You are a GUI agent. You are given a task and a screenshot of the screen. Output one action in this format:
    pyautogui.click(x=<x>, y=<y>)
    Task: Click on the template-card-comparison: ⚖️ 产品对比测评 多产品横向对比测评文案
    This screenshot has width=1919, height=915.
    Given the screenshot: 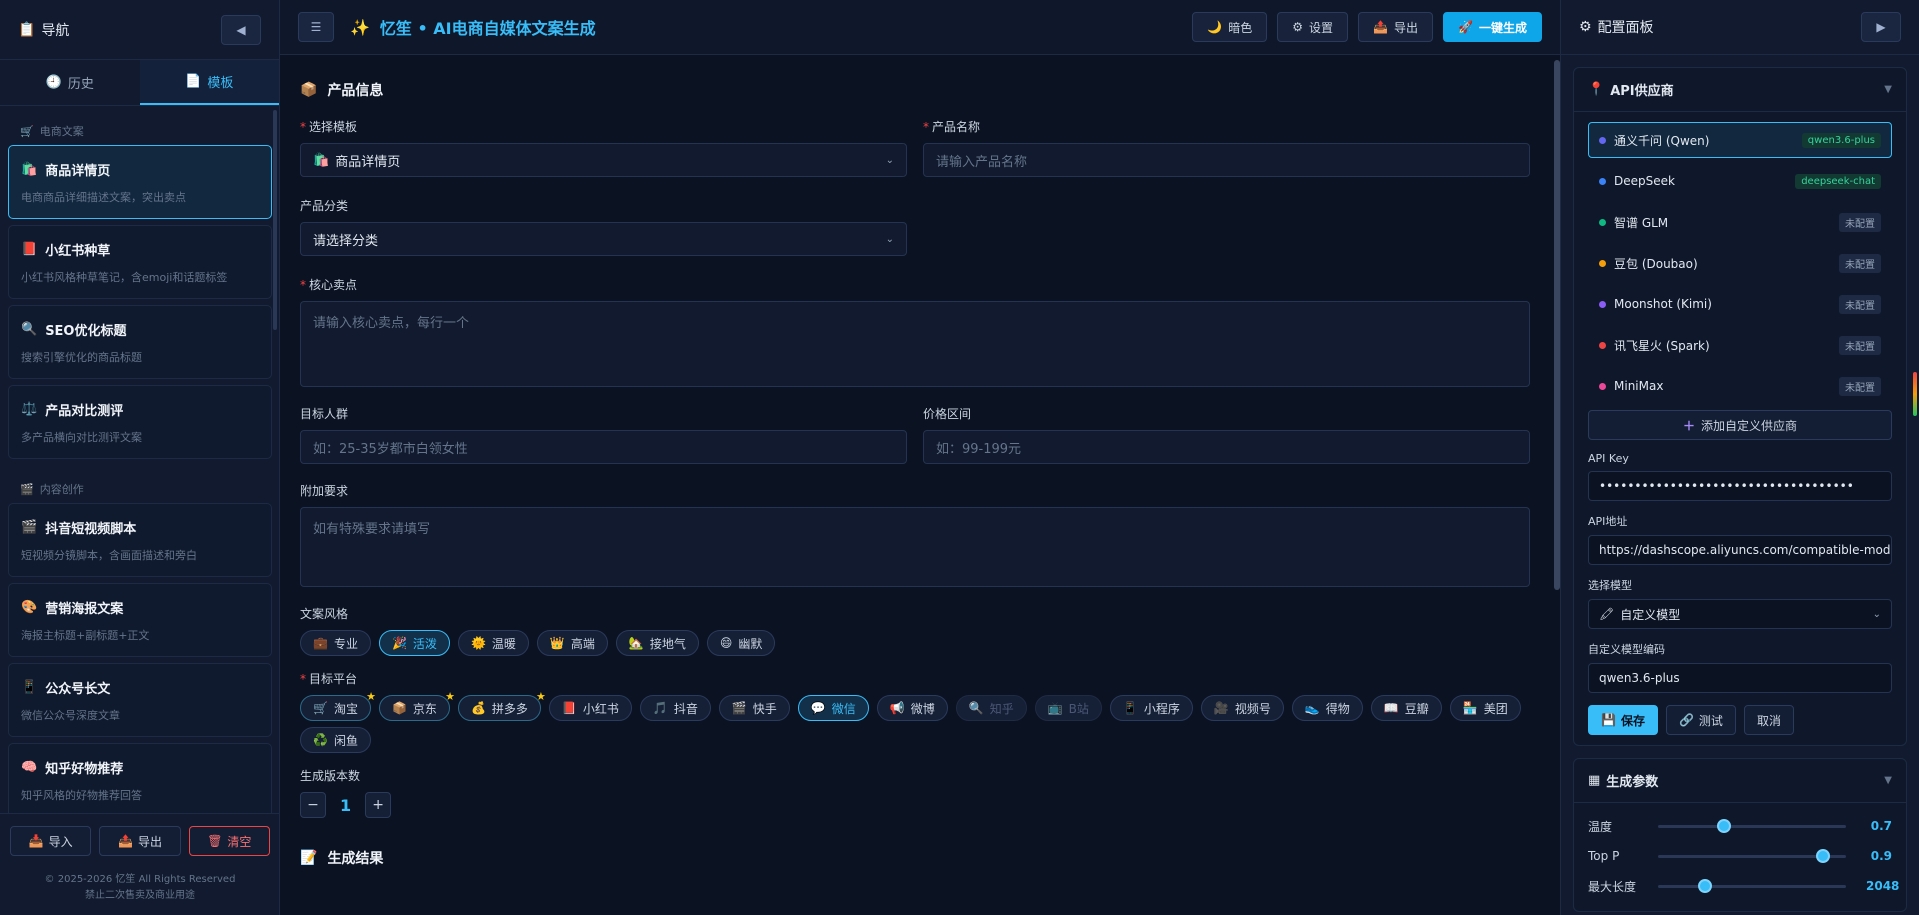 What is the action you would take?
    pyautogui.click(x=140, y=422)
    